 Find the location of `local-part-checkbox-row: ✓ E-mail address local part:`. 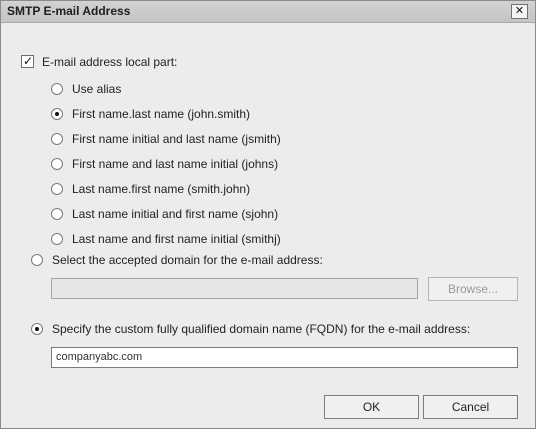

local-part-checkbox-row: ✓ E-mail address local part: is located at coordinates (99, 61).